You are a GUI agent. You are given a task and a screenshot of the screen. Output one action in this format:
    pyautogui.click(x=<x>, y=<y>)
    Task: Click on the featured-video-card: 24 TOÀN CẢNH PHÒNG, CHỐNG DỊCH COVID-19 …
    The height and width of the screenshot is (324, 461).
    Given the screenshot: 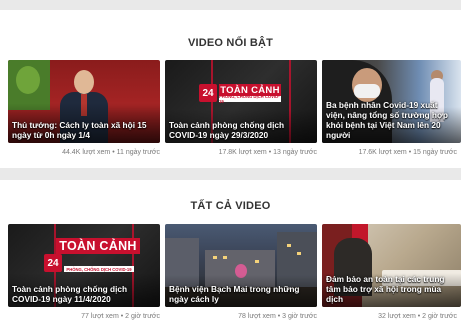 What is the action you would take?
    pyautogui.click(x=241, y=108)
    